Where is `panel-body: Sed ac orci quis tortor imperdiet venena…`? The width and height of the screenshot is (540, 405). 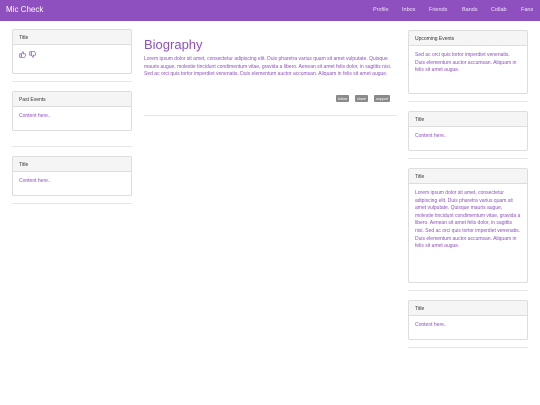
panel-body: Sed ac orci quis tortor imperdiet venena… is located at coordinates (466, 63).